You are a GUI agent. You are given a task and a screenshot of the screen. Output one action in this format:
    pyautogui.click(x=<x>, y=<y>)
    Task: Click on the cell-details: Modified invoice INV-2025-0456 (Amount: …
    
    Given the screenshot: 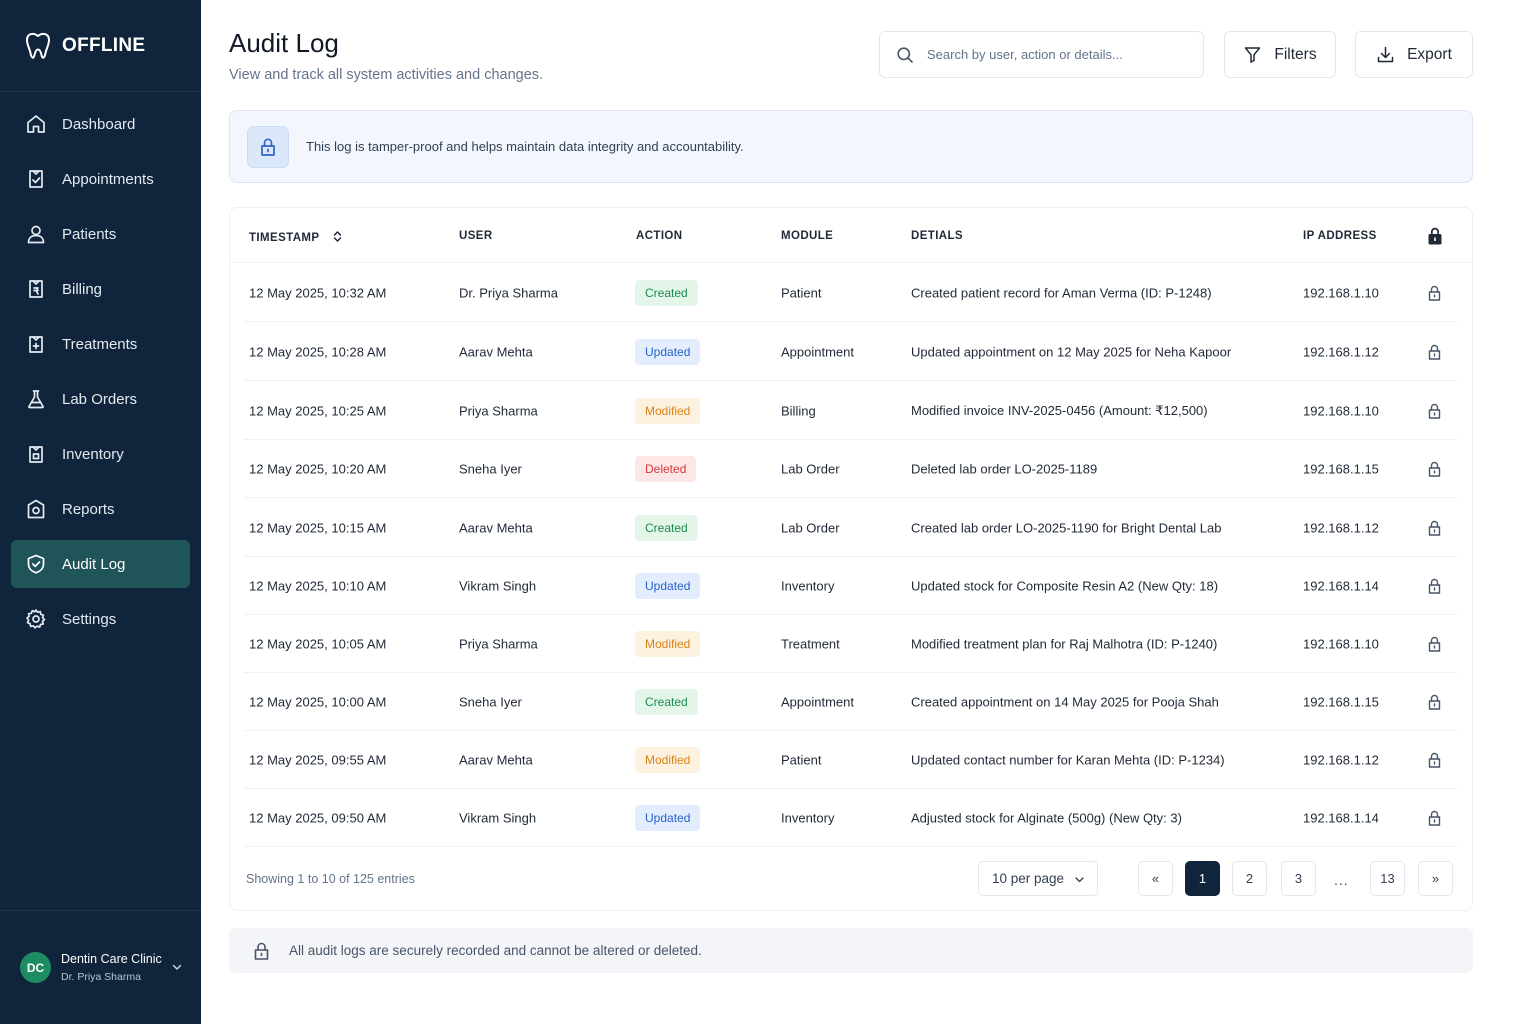 What is the action you would take?
    pyautogui.click(x=1059, y=410)
    